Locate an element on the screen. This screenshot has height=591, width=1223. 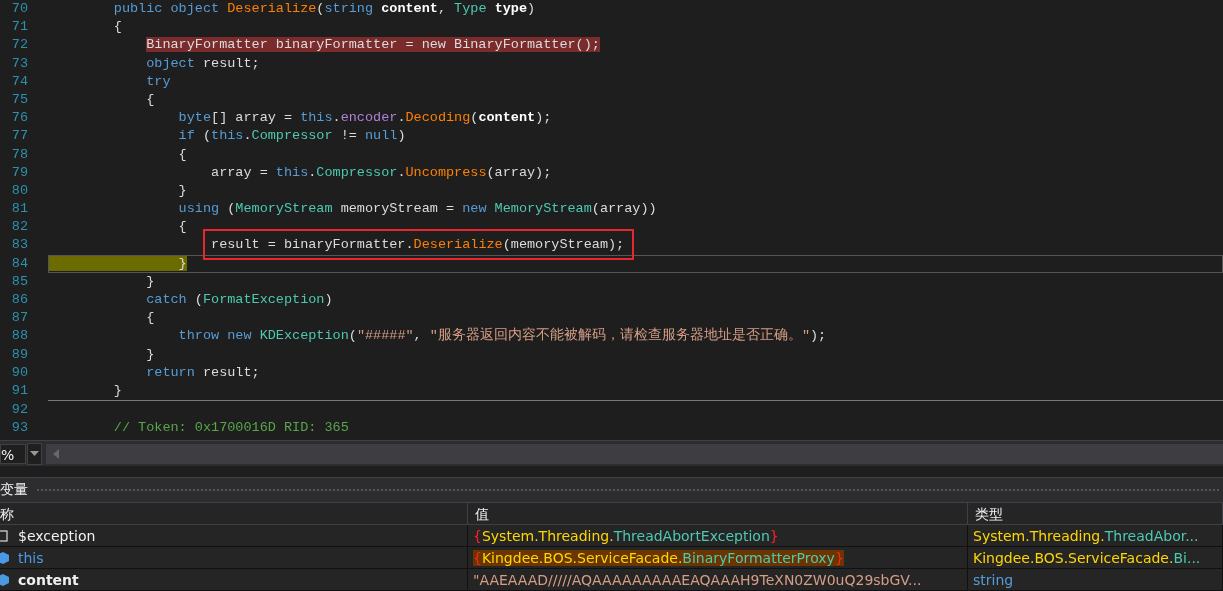
line-number: 84 is located at coordinates (19, 263).